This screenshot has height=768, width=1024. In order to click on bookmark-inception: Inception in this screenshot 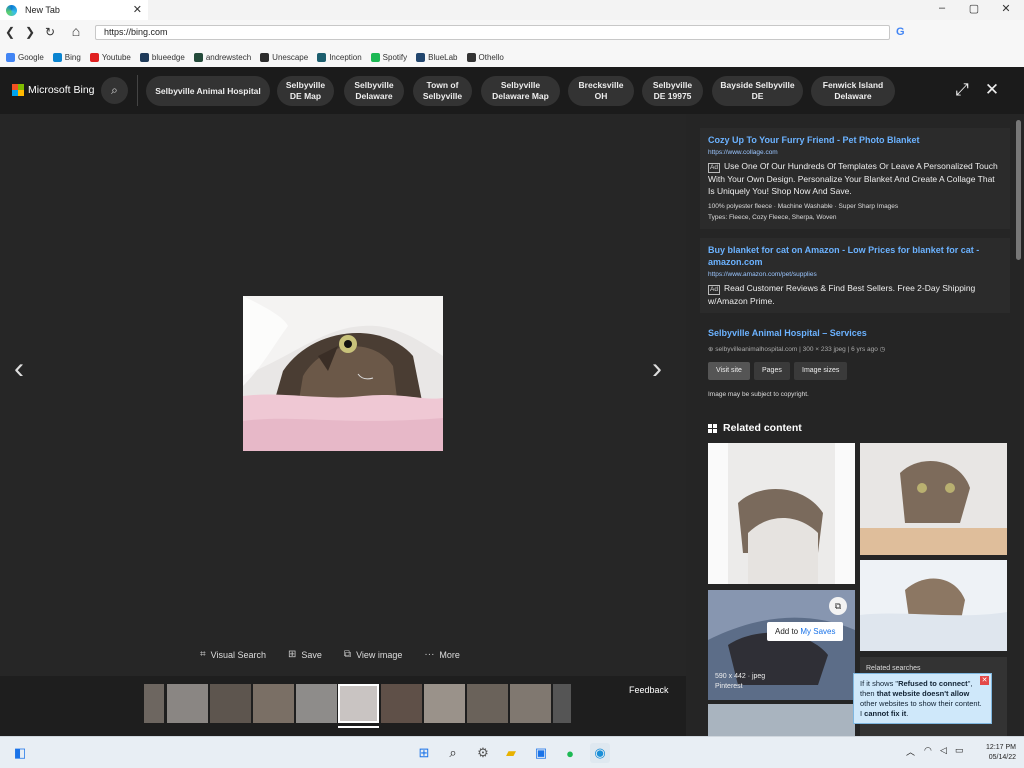, I will do `click(339, 57)`.